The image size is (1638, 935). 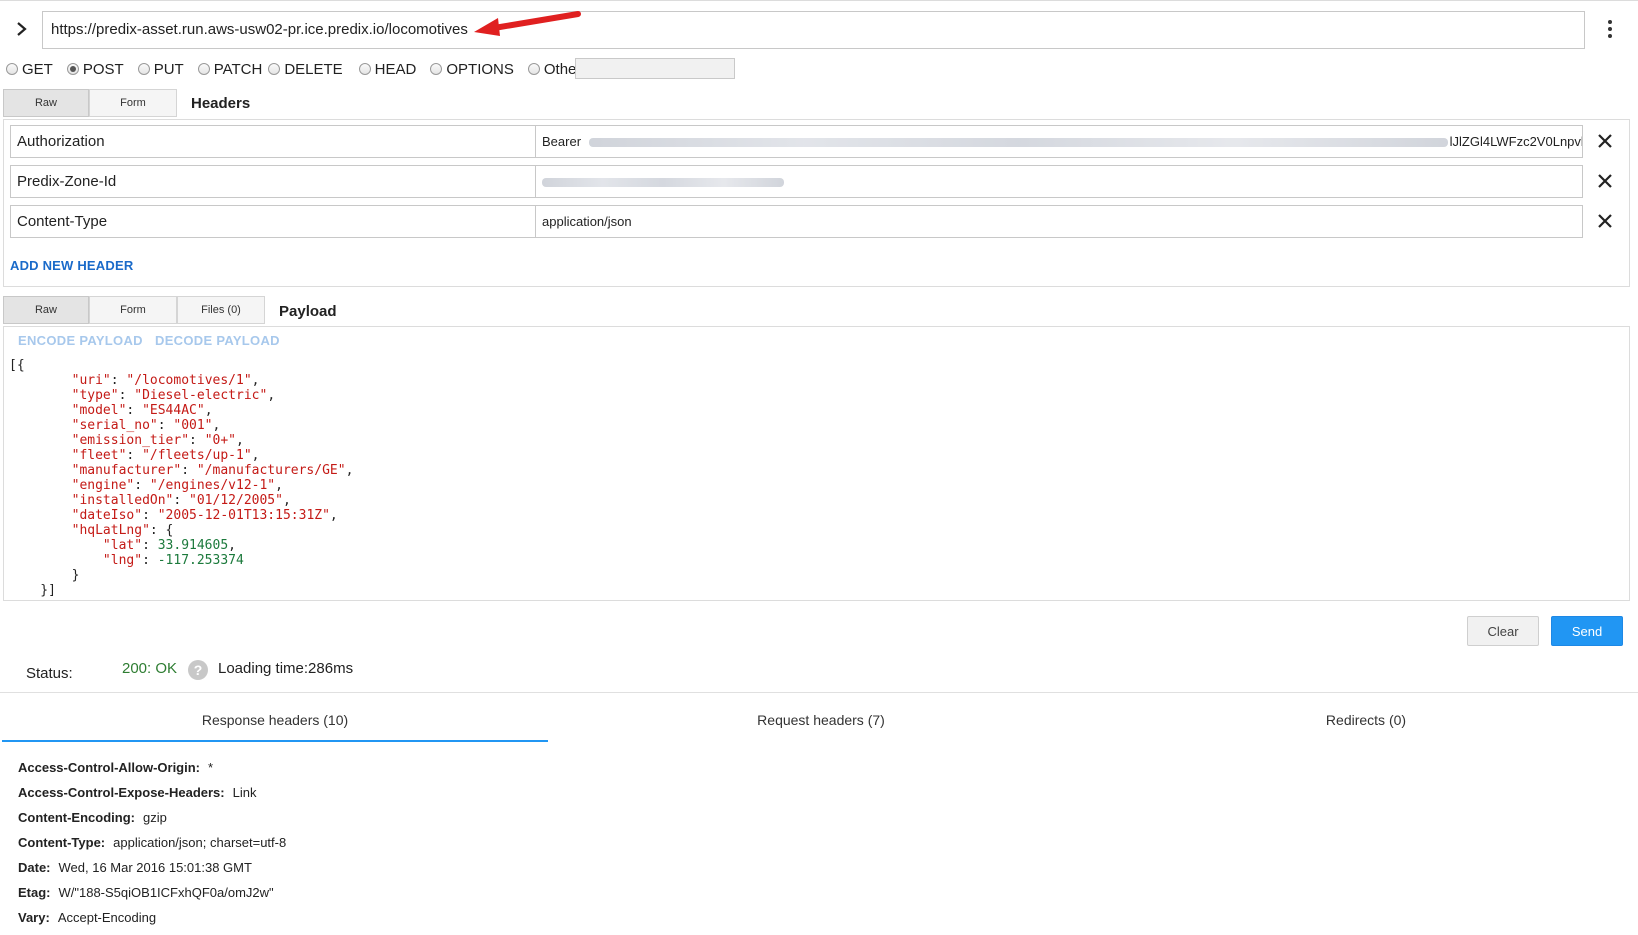 I want to click on json-key: "hqLatLng", so click(x=110, y=530).